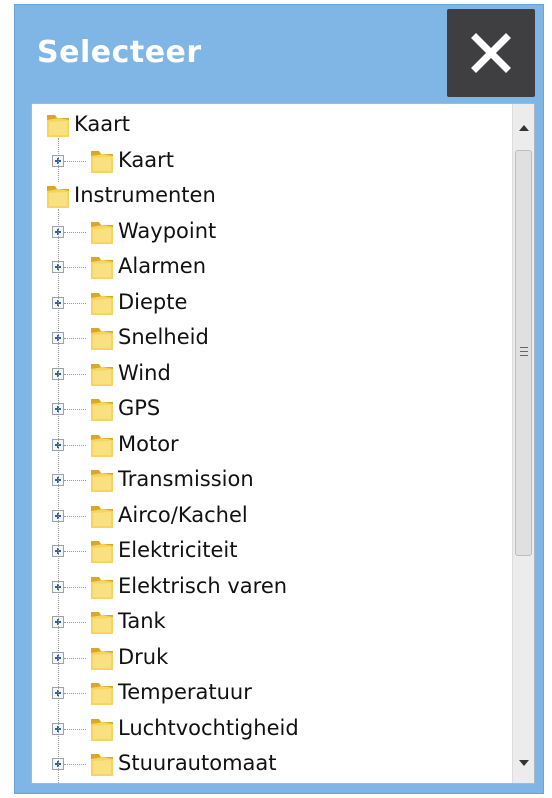 The height and width of the screenshot is (798, 552). Describe the element at coordinates (267, 481) in the screenshot. I see `tree-item: Transmission` at that location.